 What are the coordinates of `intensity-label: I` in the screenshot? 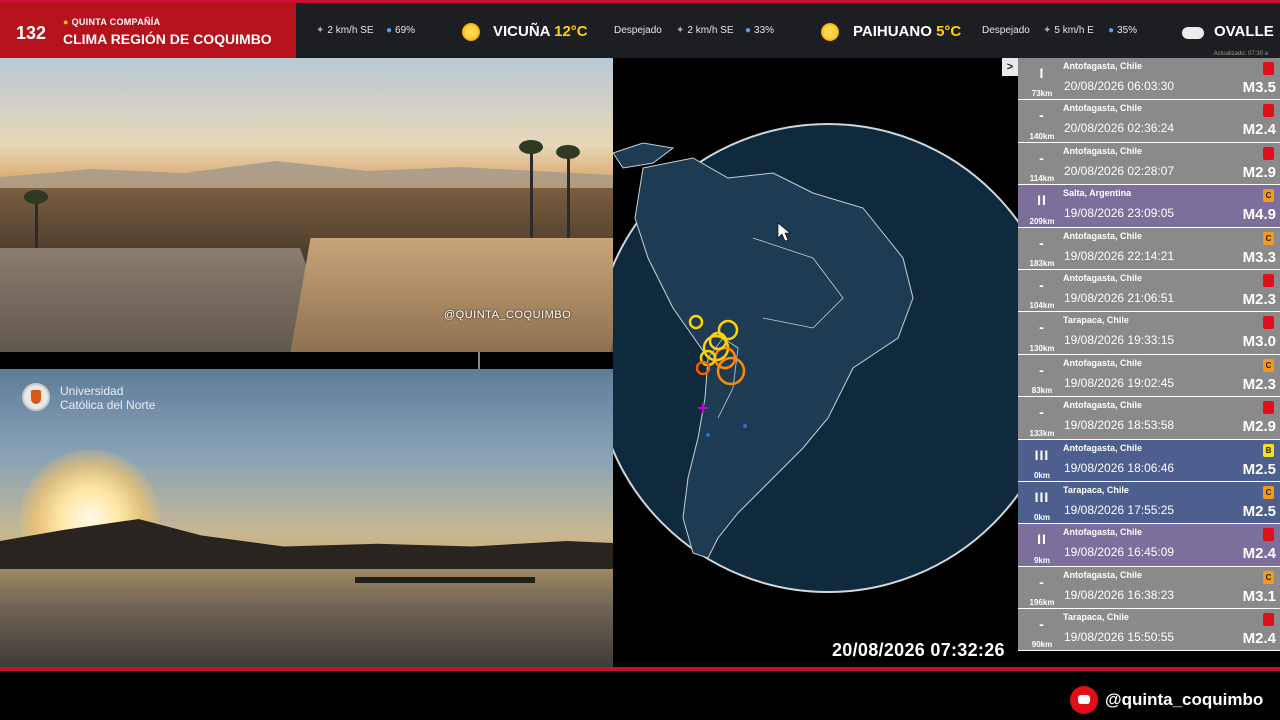 It's located at (1042, 73).